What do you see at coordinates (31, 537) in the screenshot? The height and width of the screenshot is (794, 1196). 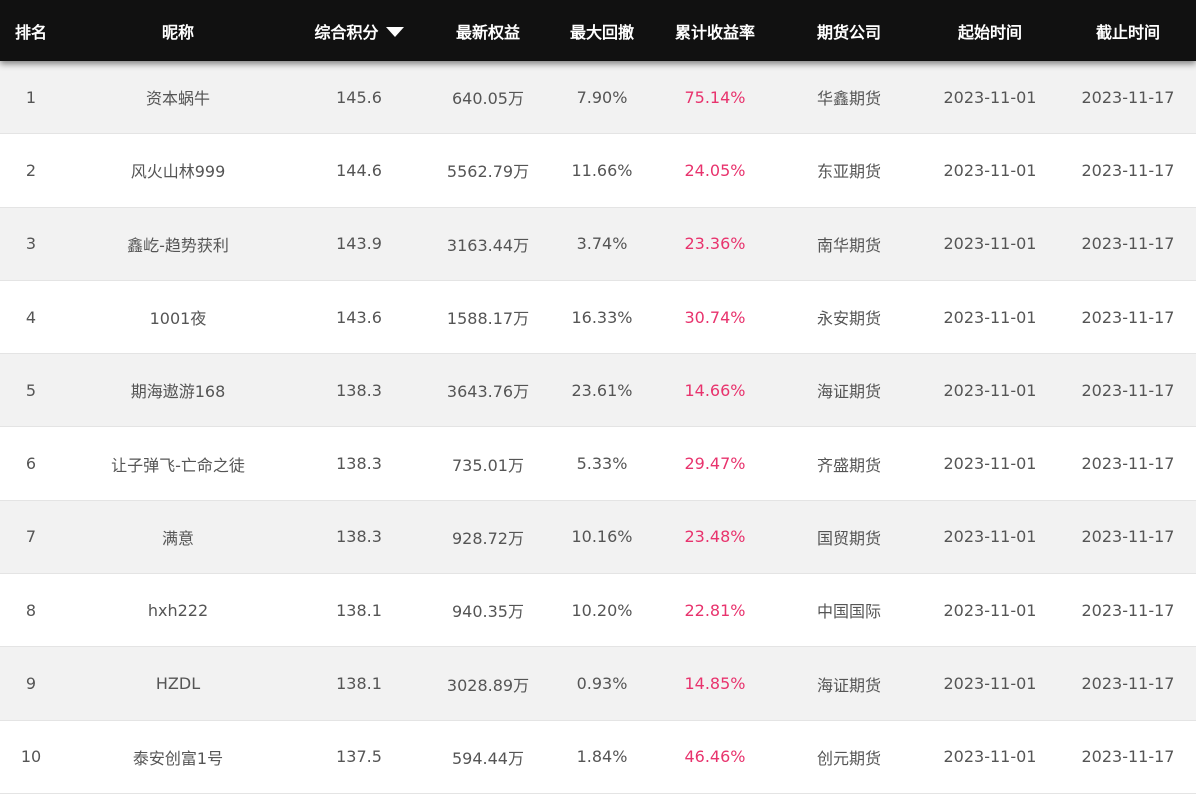 I see `rank-cell: 7` at bounding box center [31, 537].